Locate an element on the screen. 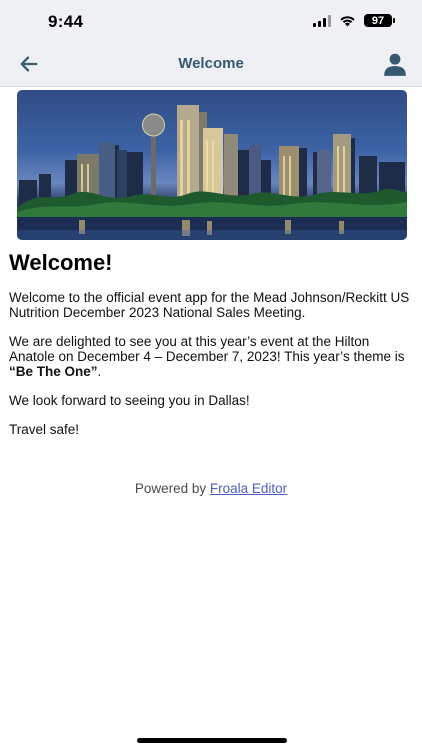  froala-editor-link: Froala Editor is located at coordinates (248, 488).